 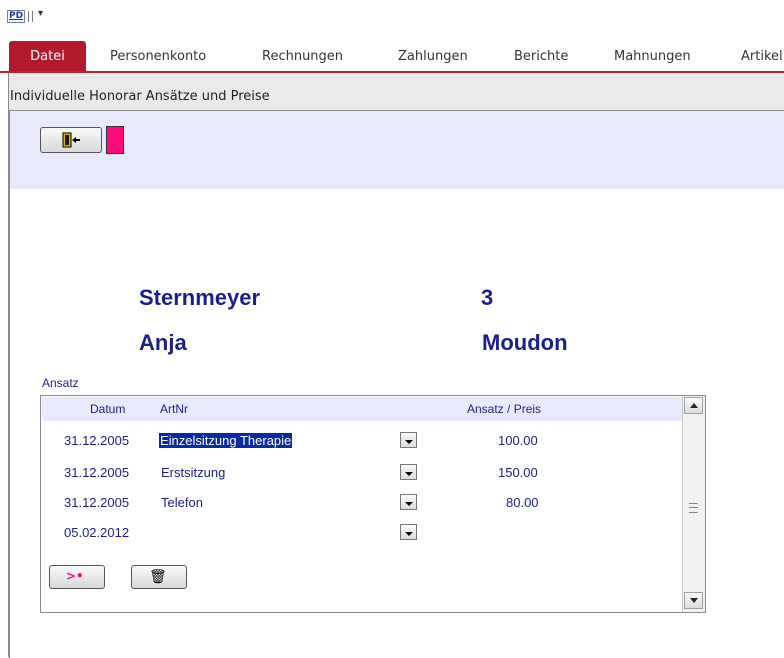 What do you see at coordinates (158, 56) in the screenshot?
I see `tab-personenkonto: Personenkonto` at bounding box center [158, 56].